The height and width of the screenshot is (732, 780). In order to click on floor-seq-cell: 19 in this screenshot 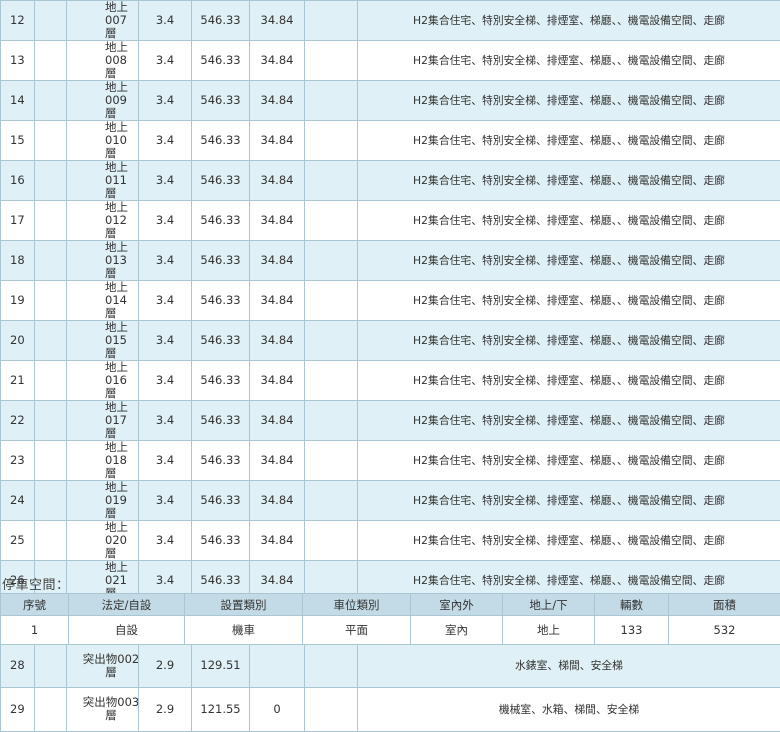, I will do `click(18, 301)`.